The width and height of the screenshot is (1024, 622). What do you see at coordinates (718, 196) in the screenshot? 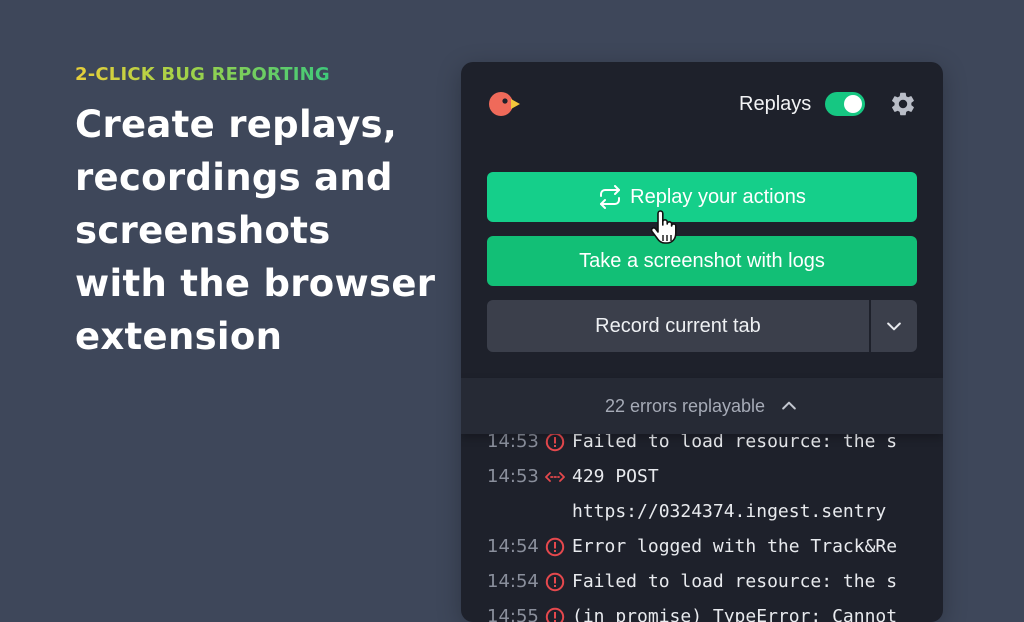
I see `replay-actions-label: Replay your actions` at bounding box center [718, 196].